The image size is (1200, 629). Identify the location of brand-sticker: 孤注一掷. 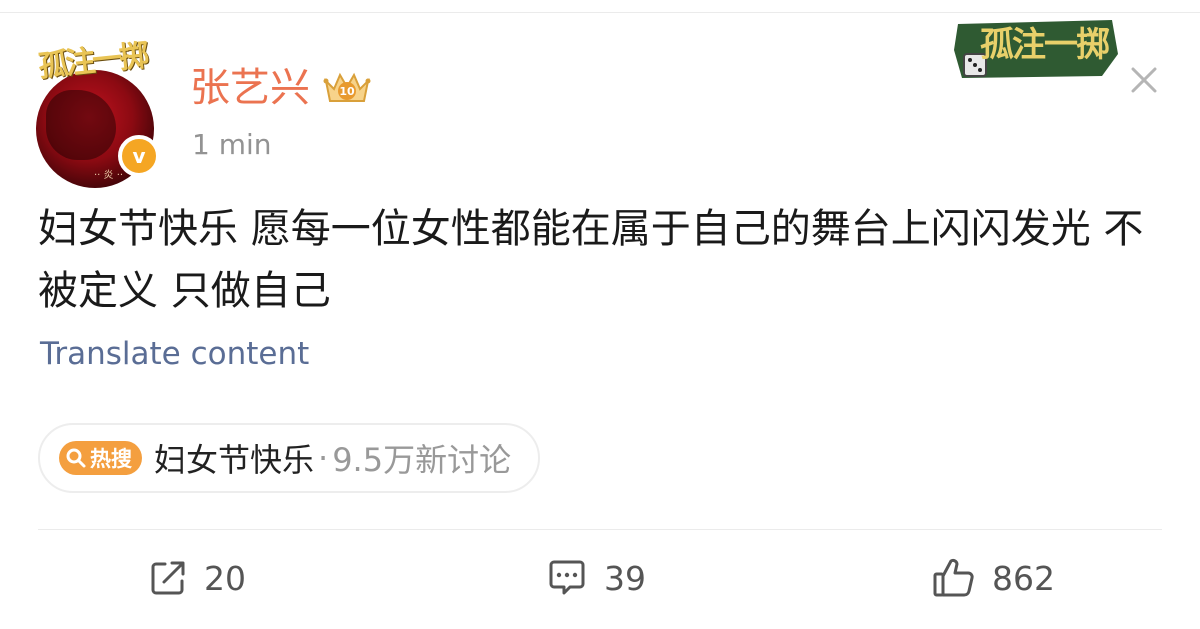
(1036, 49).